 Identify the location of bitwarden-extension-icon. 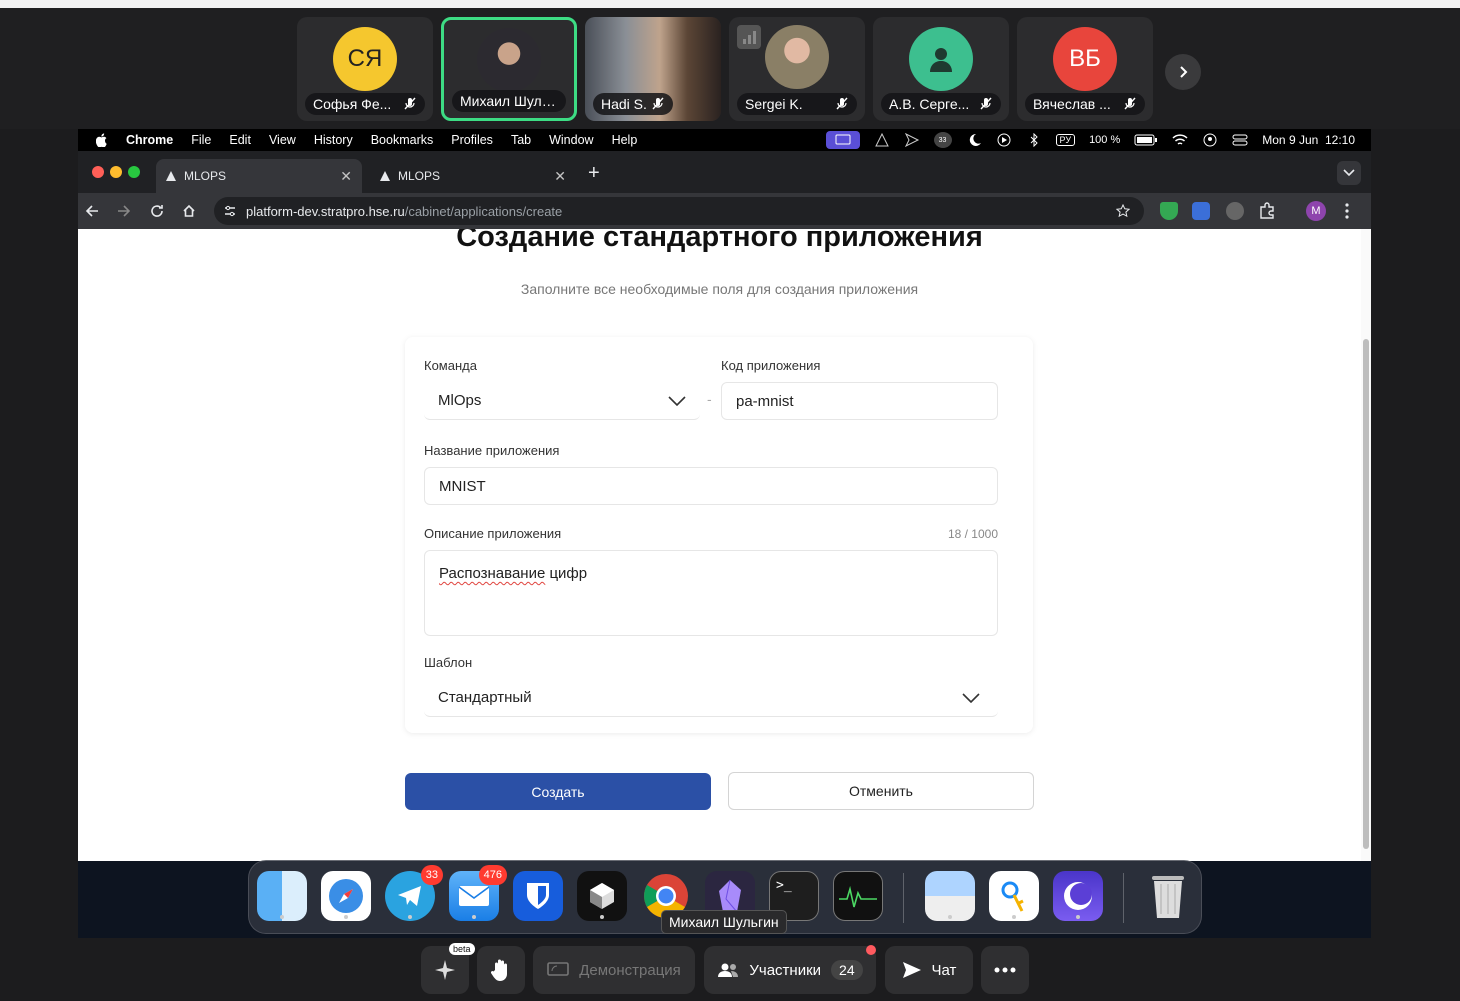
(1201, 211).